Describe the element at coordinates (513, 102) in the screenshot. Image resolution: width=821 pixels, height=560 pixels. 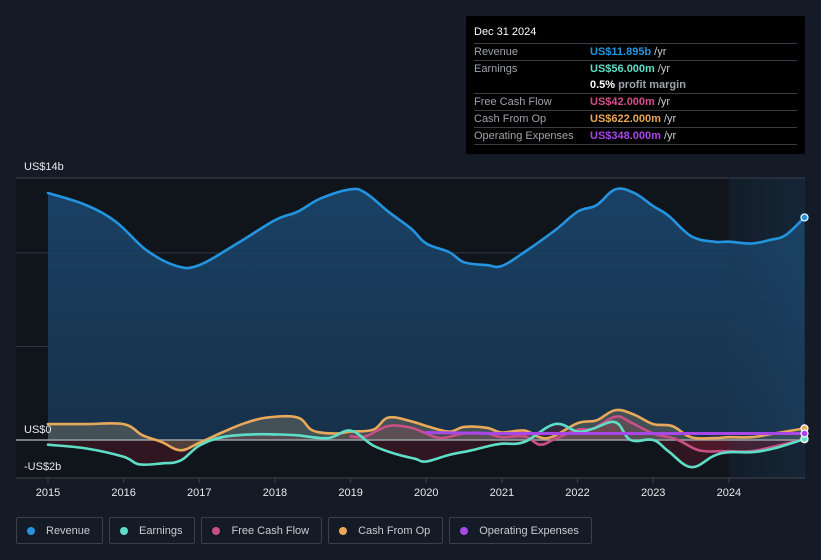
I see `tooltip-label: Free Cash Flow` at that location.